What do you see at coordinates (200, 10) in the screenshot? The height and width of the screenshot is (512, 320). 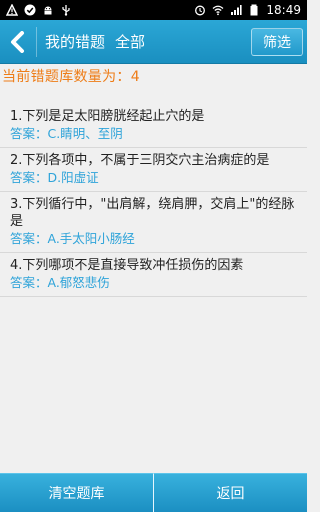 I see `alarm-icon` at bounding box center [200, 10].